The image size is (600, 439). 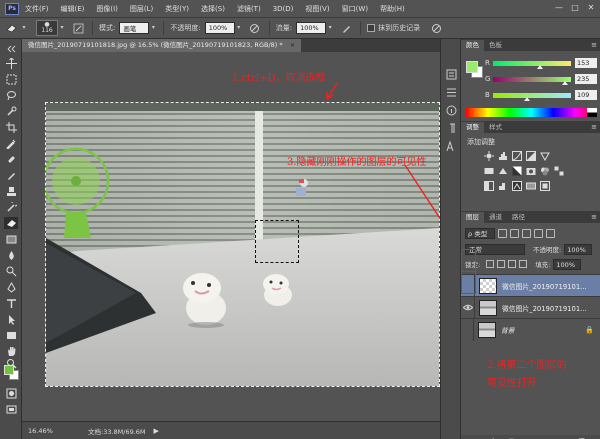 What do you see at coordinates (472, 127) in the screenshot?
I see `tab-adjustments: 调整` at bounding box center [472, 127].